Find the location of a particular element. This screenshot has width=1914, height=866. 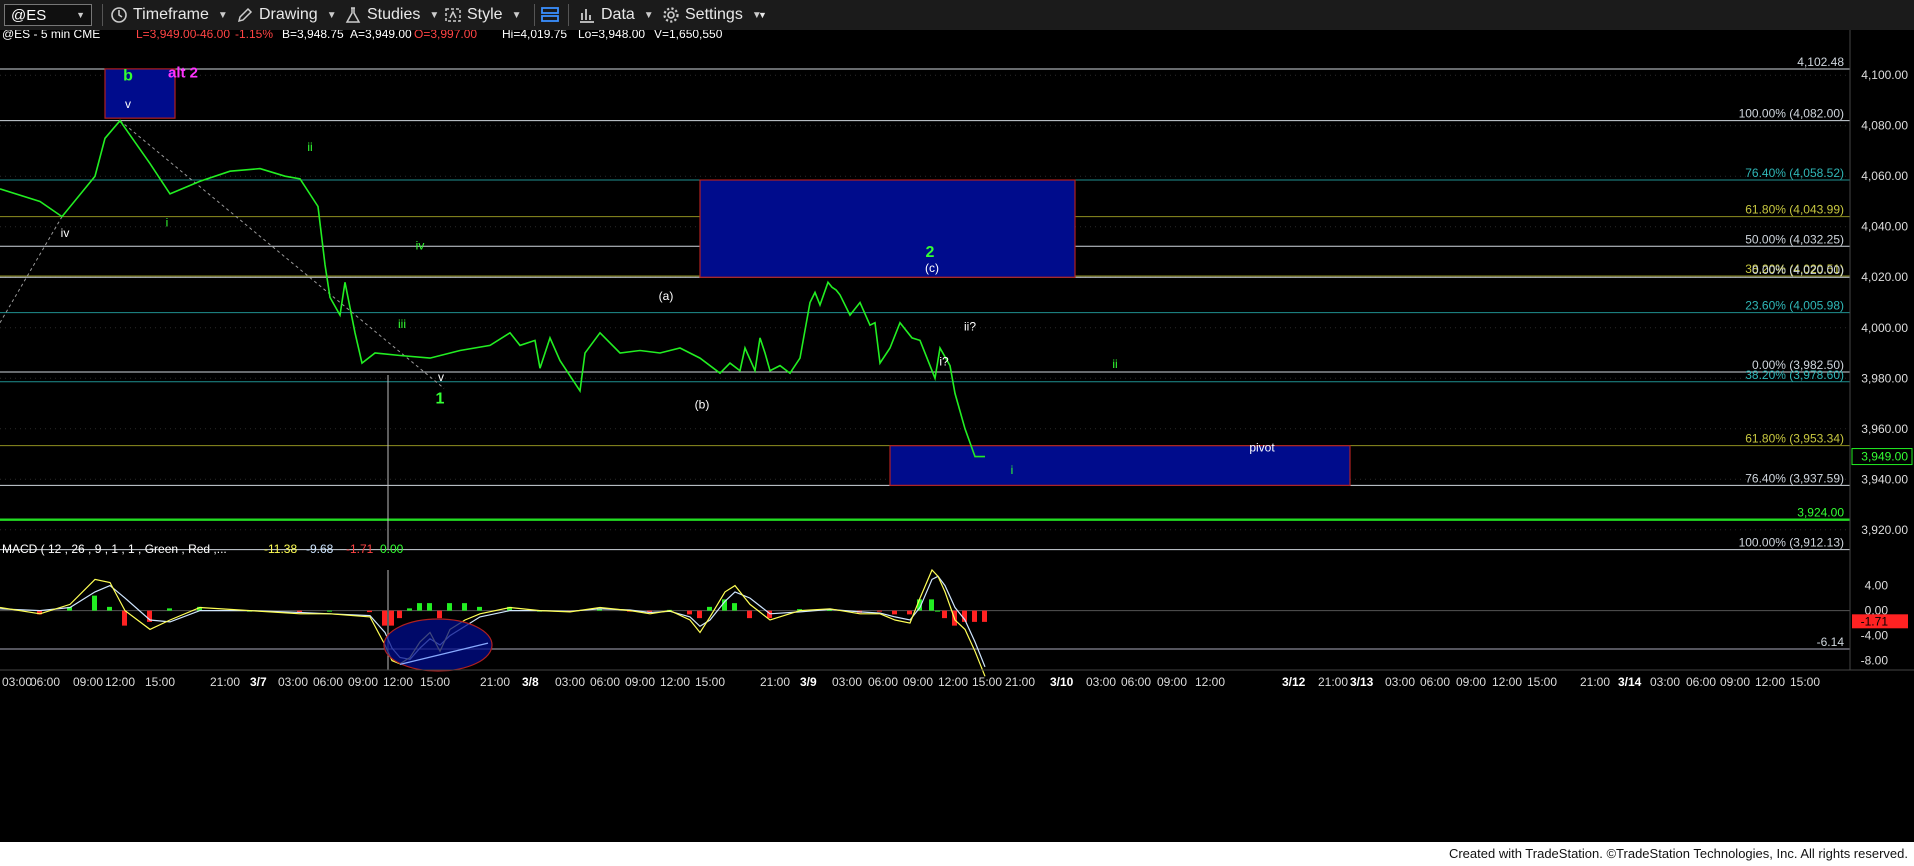

time-axis-tick: 3/10 is located at coordinates (1062, 682).